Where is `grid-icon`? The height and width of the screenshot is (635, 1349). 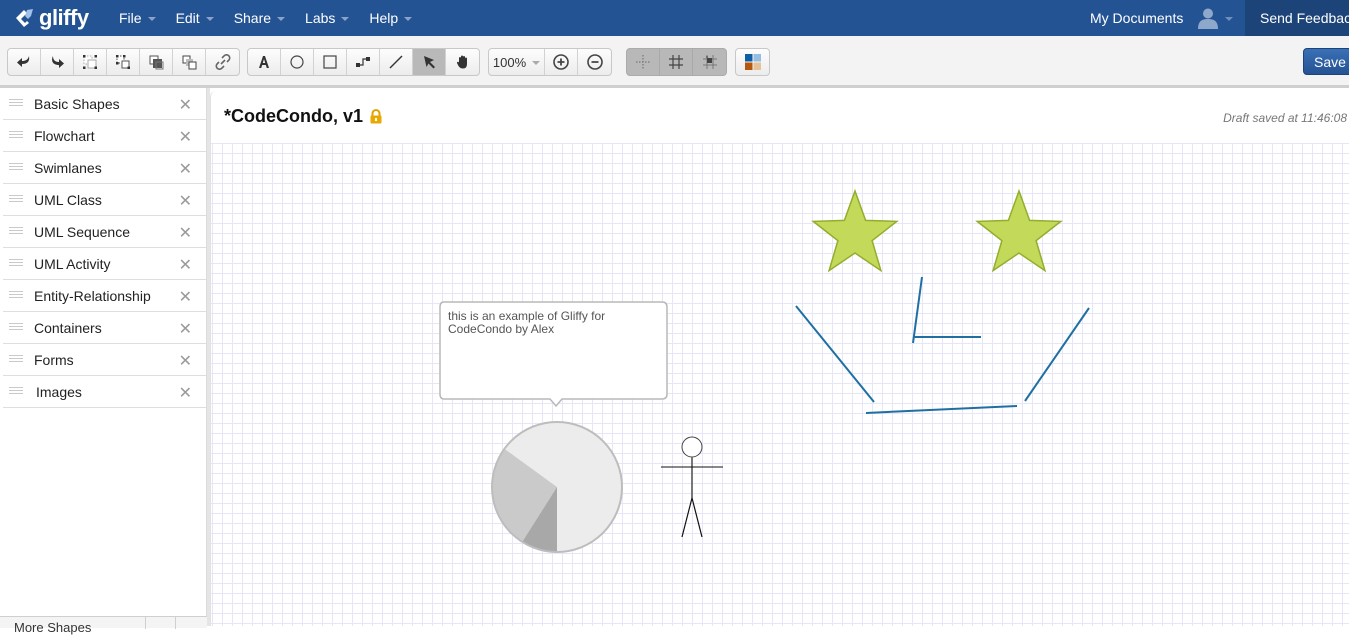
grid-icon is located at coordinates (676, 62).